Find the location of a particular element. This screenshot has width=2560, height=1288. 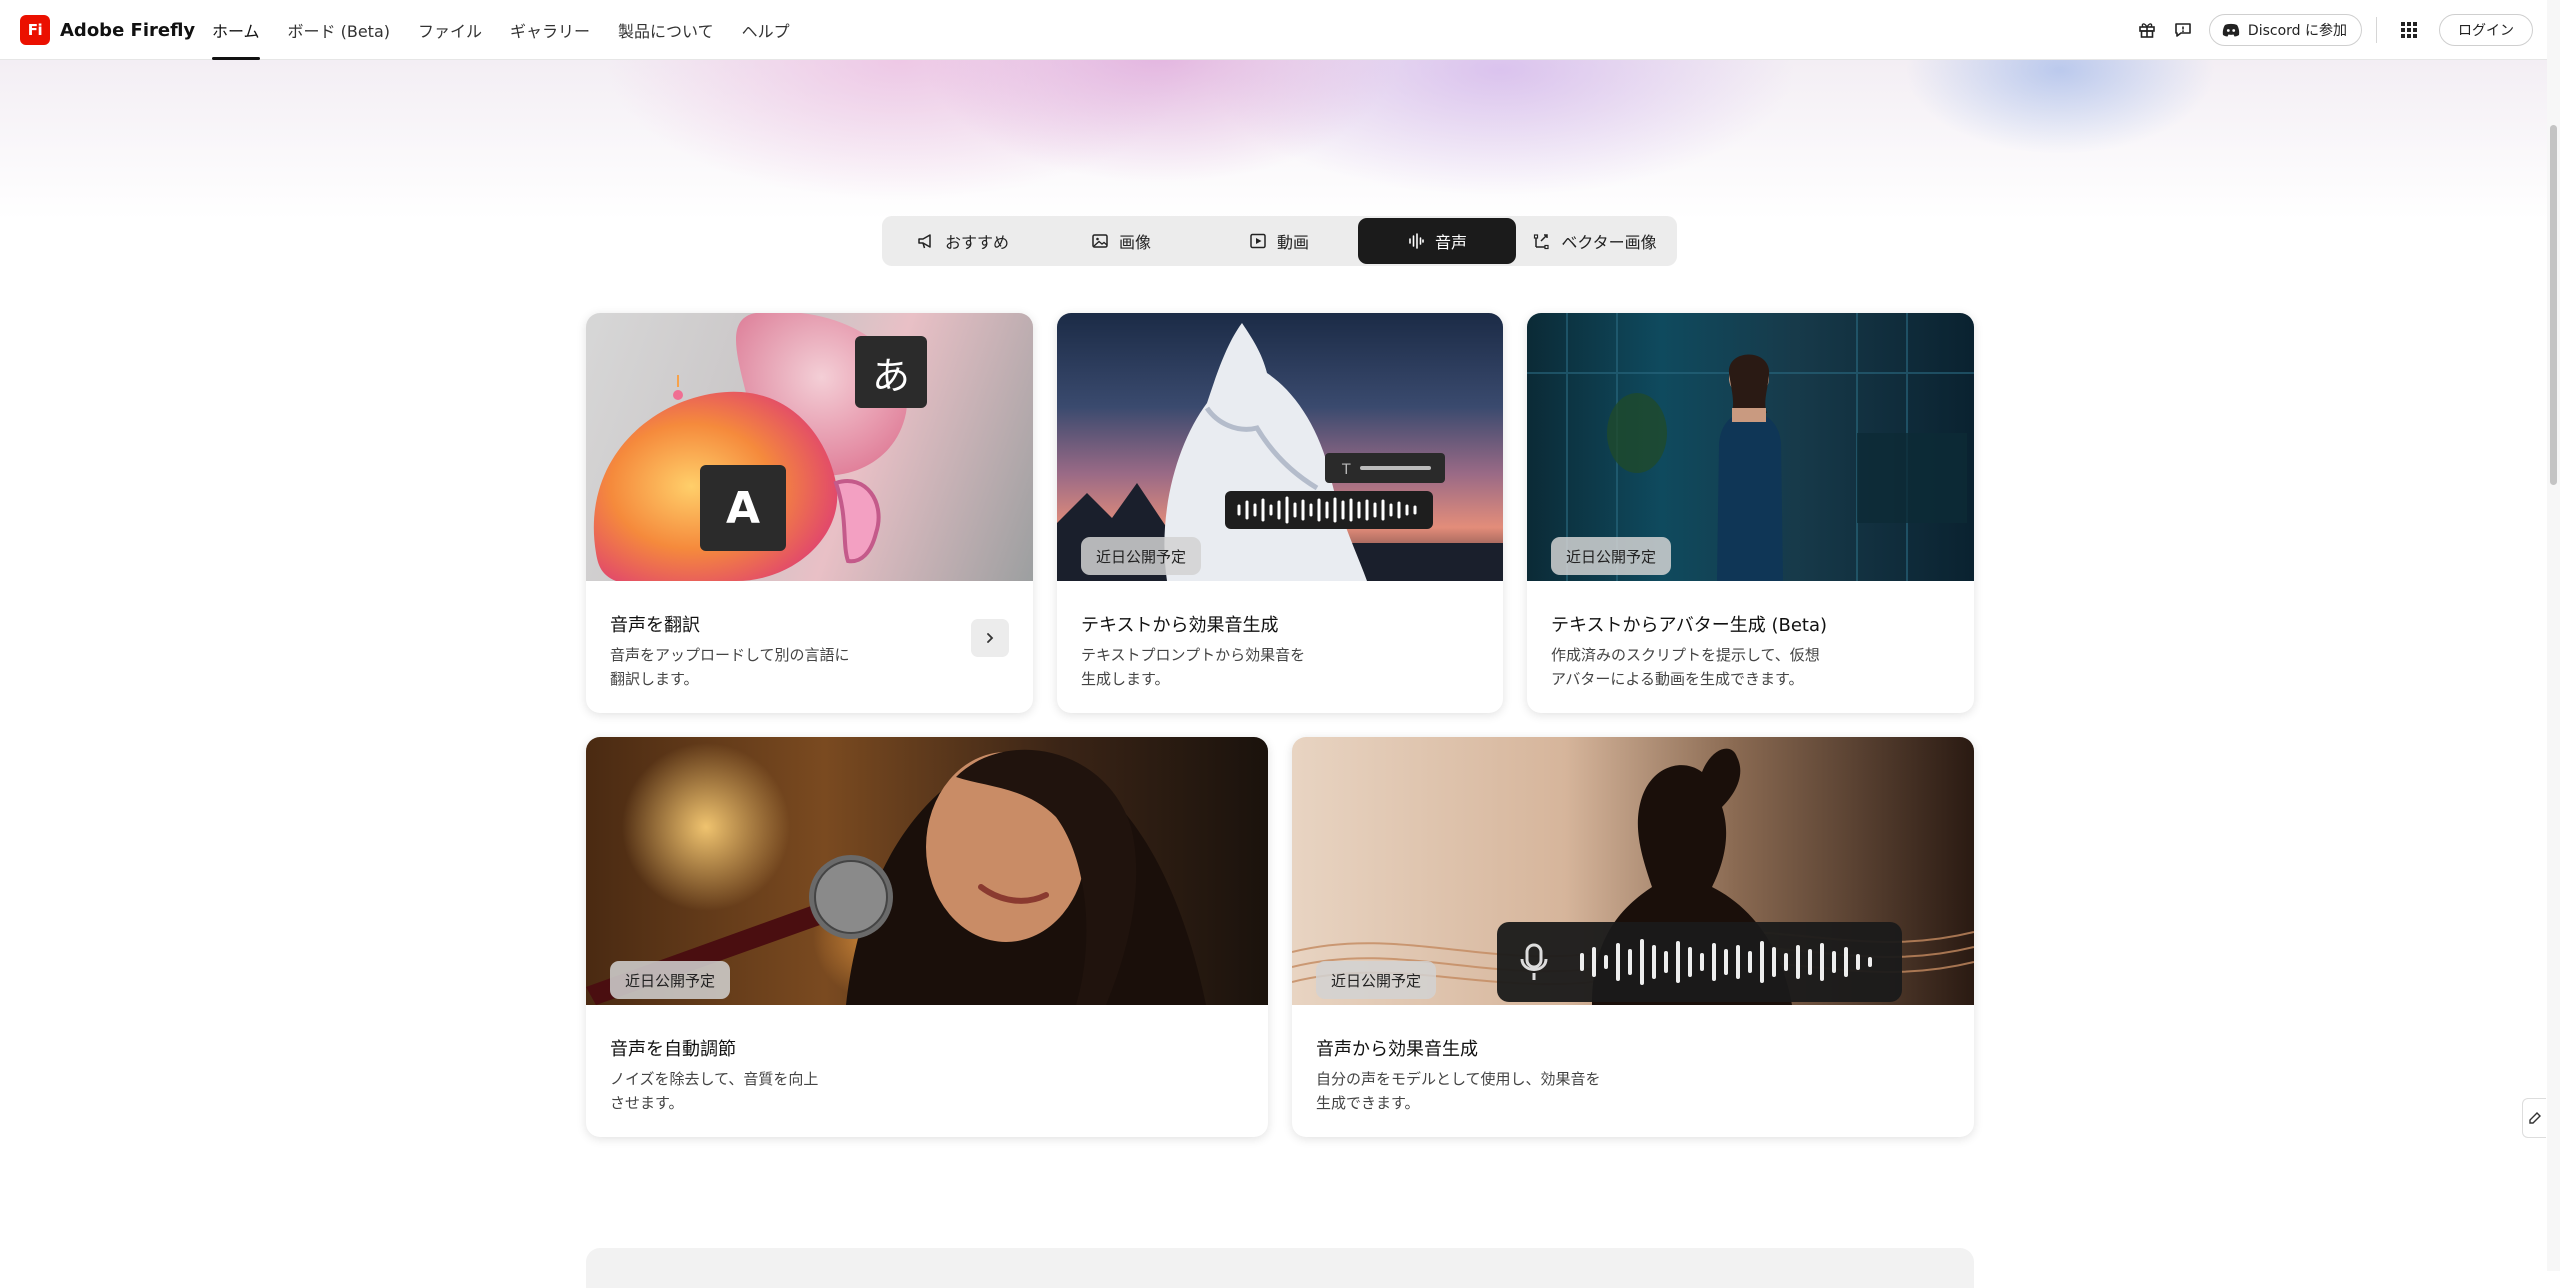

card-image-silhouette: 近日公開予定 is located at coordinates (1633, 871).